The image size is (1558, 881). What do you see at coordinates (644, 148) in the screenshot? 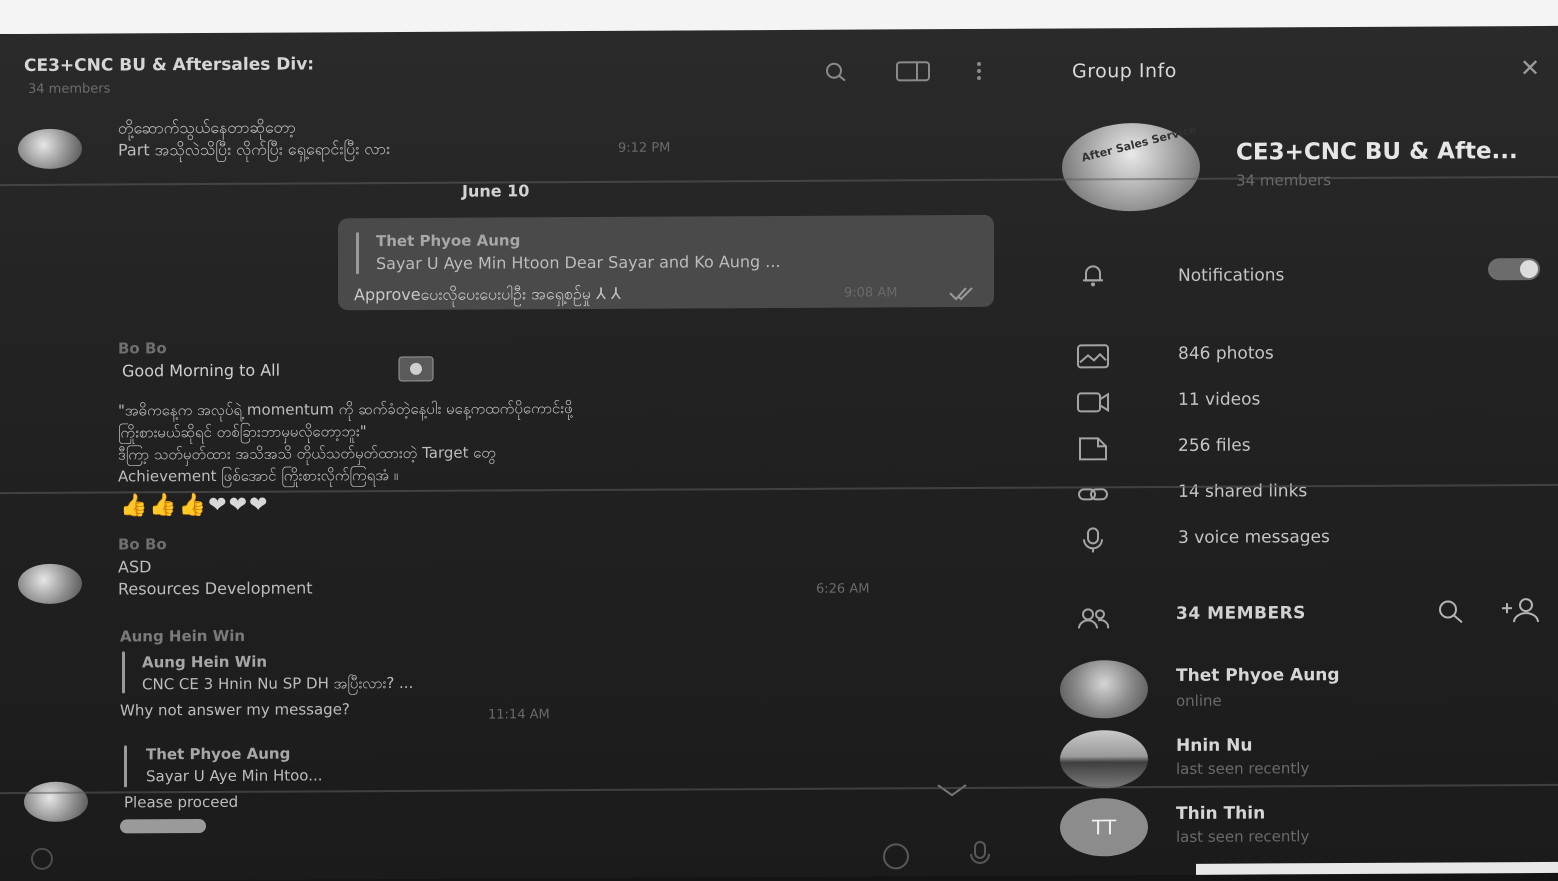
I see `message-time: 9:12 PM` at bounding box center [644, 148].